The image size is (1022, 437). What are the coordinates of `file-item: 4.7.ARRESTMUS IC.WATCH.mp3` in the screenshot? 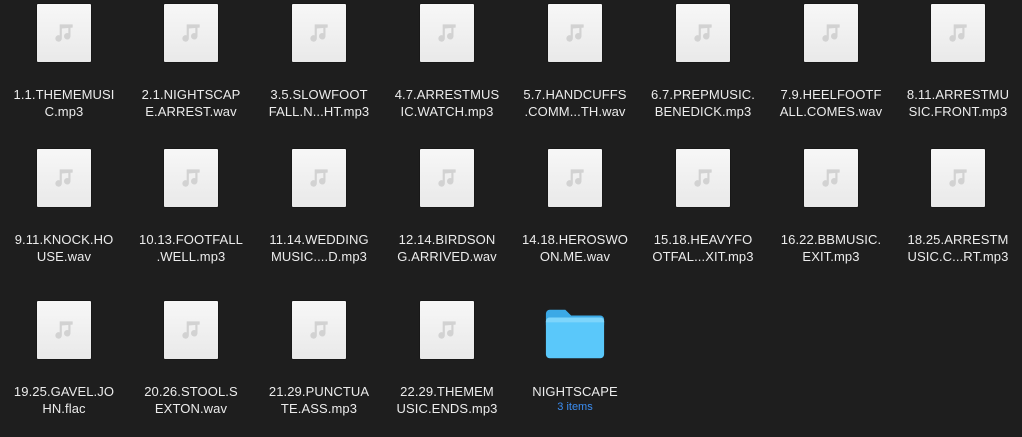 It's located at (447, 61).